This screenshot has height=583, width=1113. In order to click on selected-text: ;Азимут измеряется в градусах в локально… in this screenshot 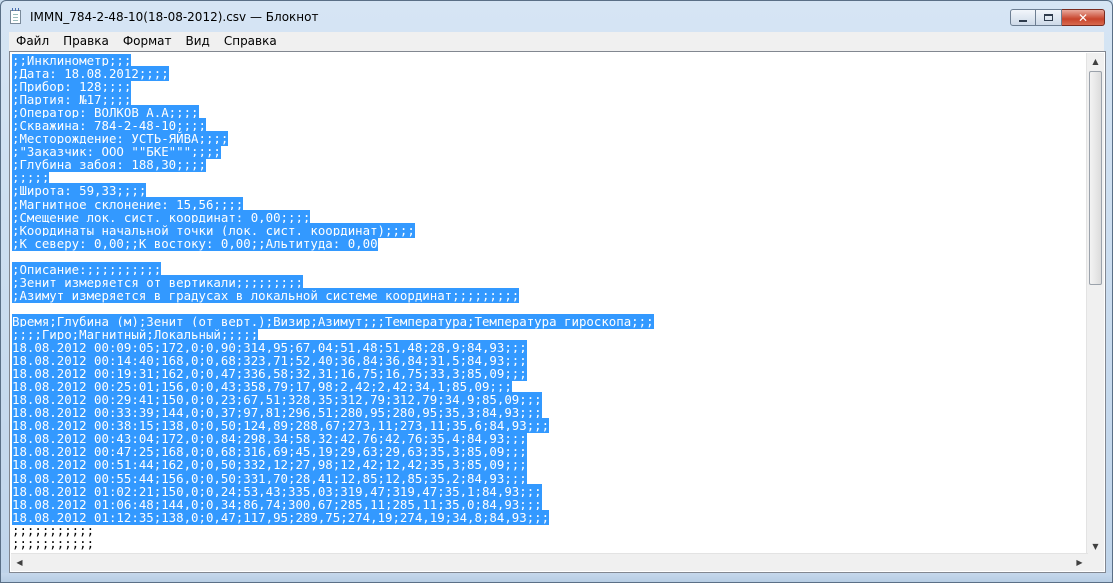, I will do `click(266, 295)`.